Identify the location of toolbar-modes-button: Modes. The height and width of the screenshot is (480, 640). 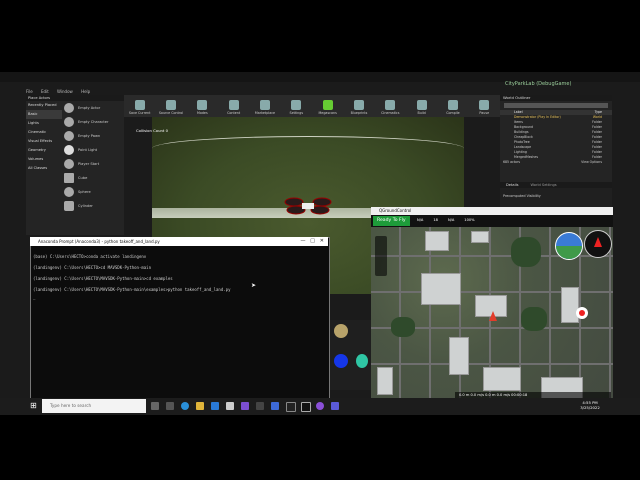
(202, 106).